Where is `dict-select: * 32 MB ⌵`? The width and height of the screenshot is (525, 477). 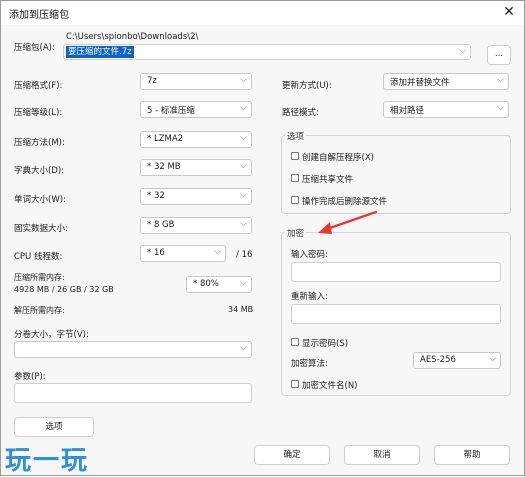 dict-select: * 32 MB ⌵ is located at coordinates (196, 167).